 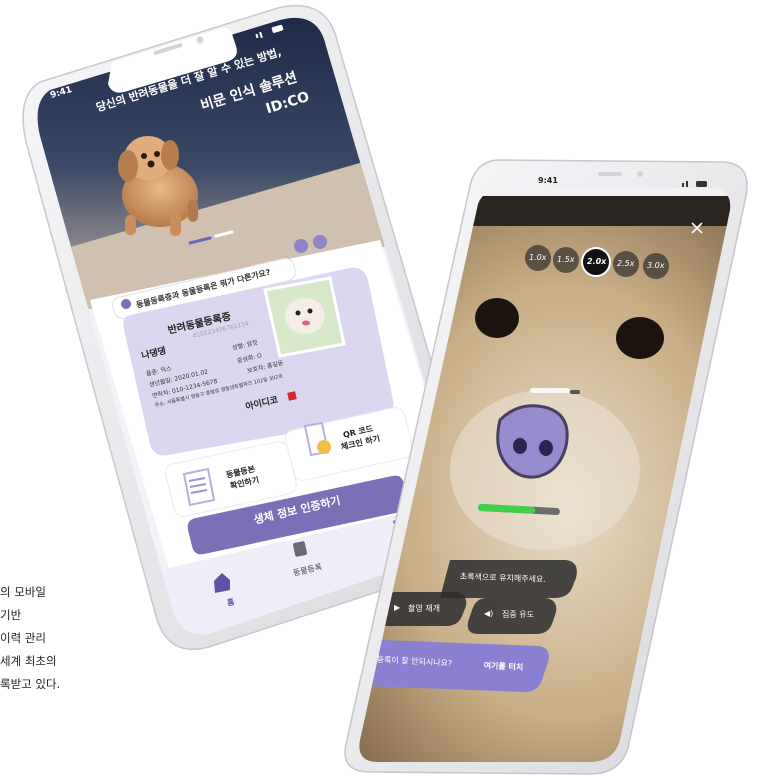 I want to click on zoom-1-0x, so click(x=538, y=258).